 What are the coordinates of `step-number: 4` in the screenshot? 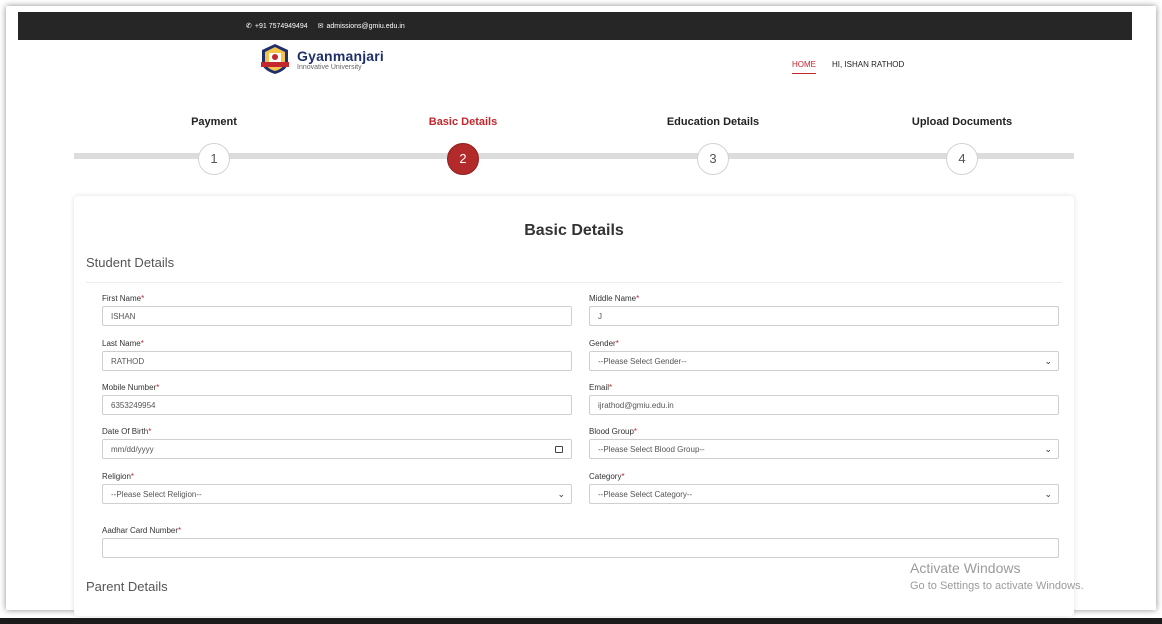 It's located at (962, 159).